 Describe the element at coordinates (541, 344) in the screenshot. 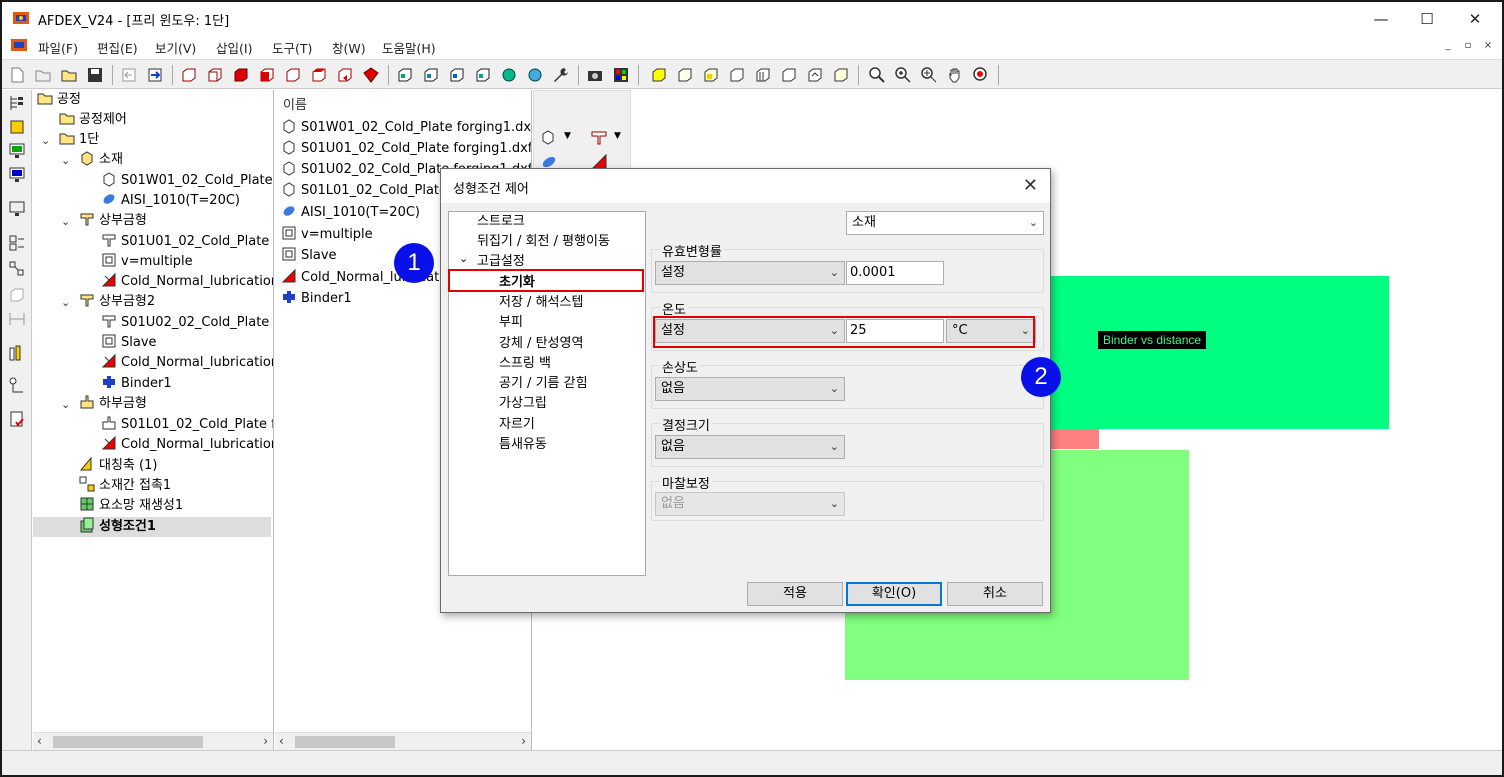

I see `category-rigid-elastic: 강체 / 탄성영역` at that location.